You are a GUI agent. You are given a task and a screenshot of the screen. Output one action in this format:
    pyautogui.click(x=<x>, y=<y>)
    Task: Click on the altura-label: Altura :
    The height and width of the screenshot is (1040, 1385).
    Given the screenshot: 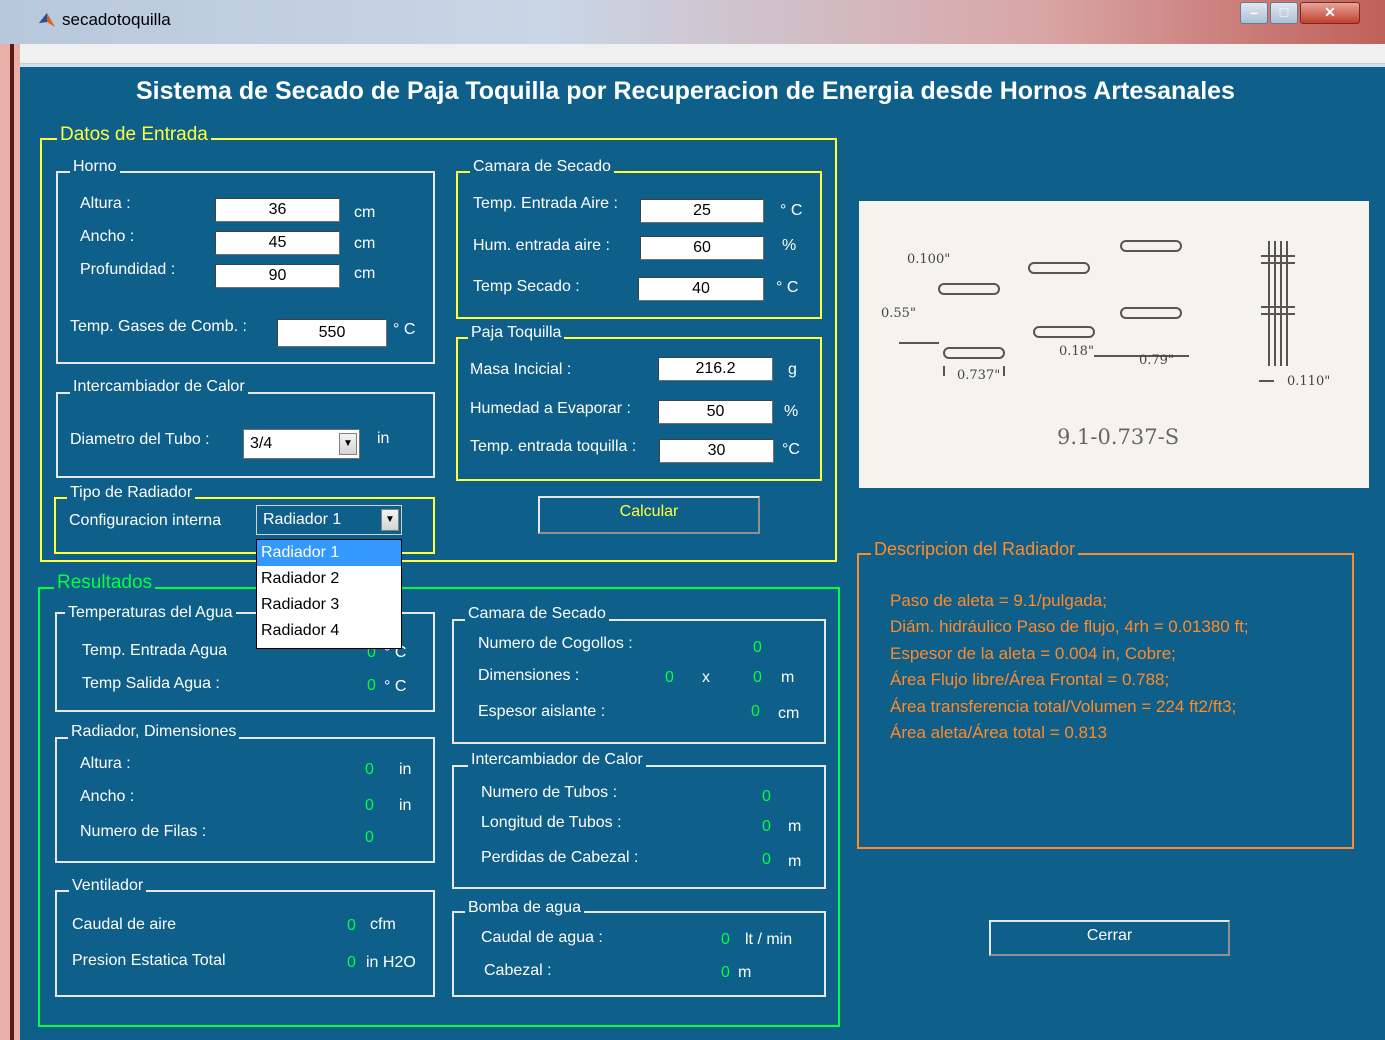 What is the action you would take?
    pyautogui.click(x=105, y=203)
    